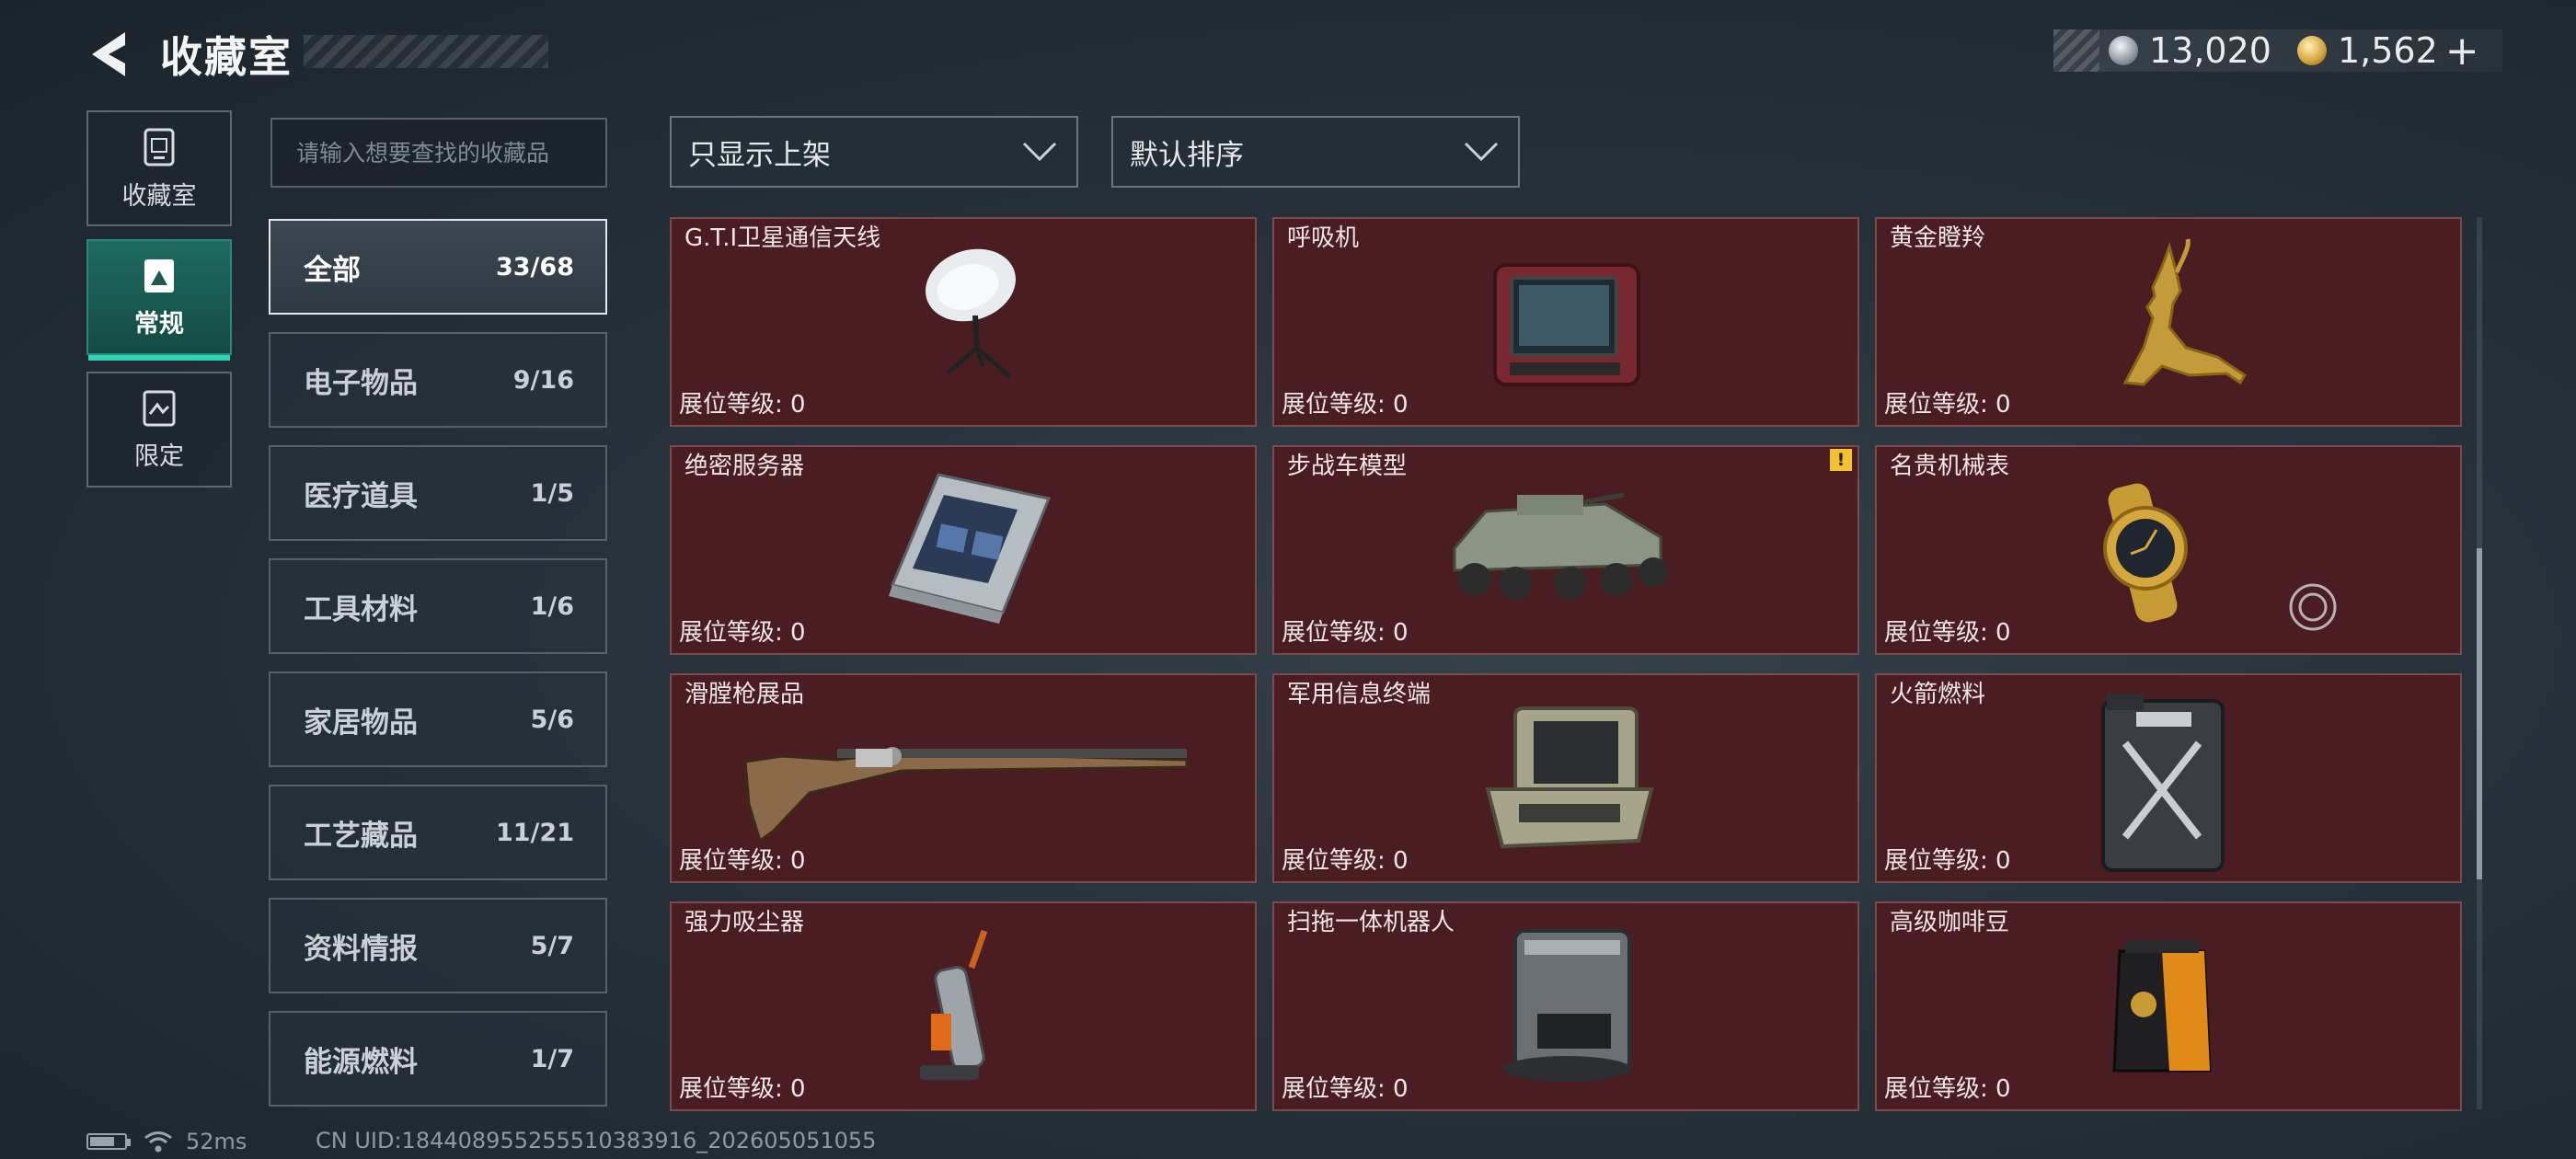 This screenshot has height=1159, width=2576. Describe the element at coordinates (2076, 50) in the screenshot. I see `currency-decoration` at that location.